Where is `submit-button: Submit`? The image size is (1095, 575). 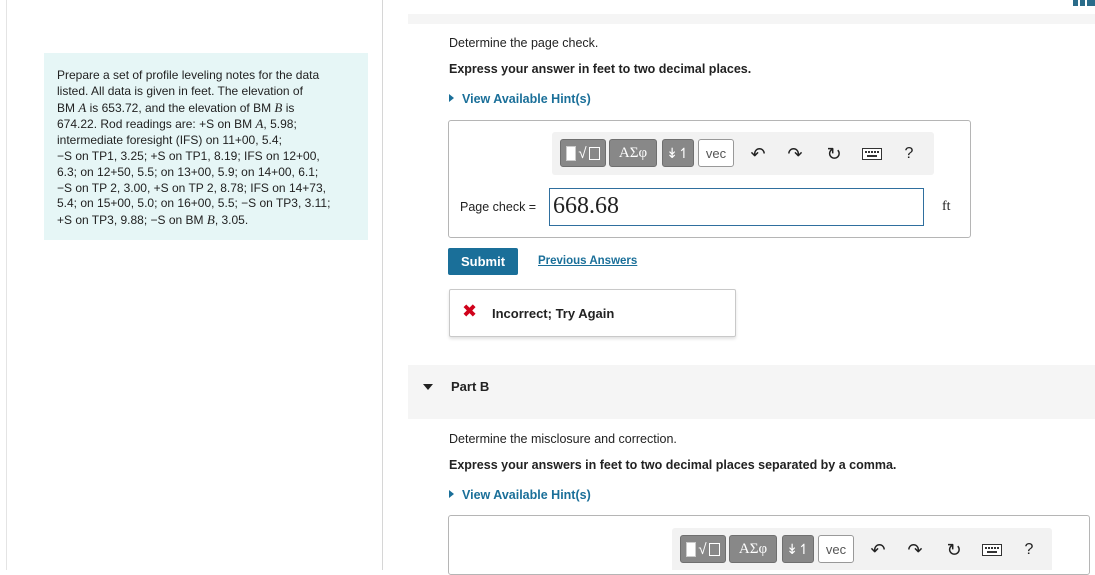
submit-button: Submit is located at coordinates (483, 261).